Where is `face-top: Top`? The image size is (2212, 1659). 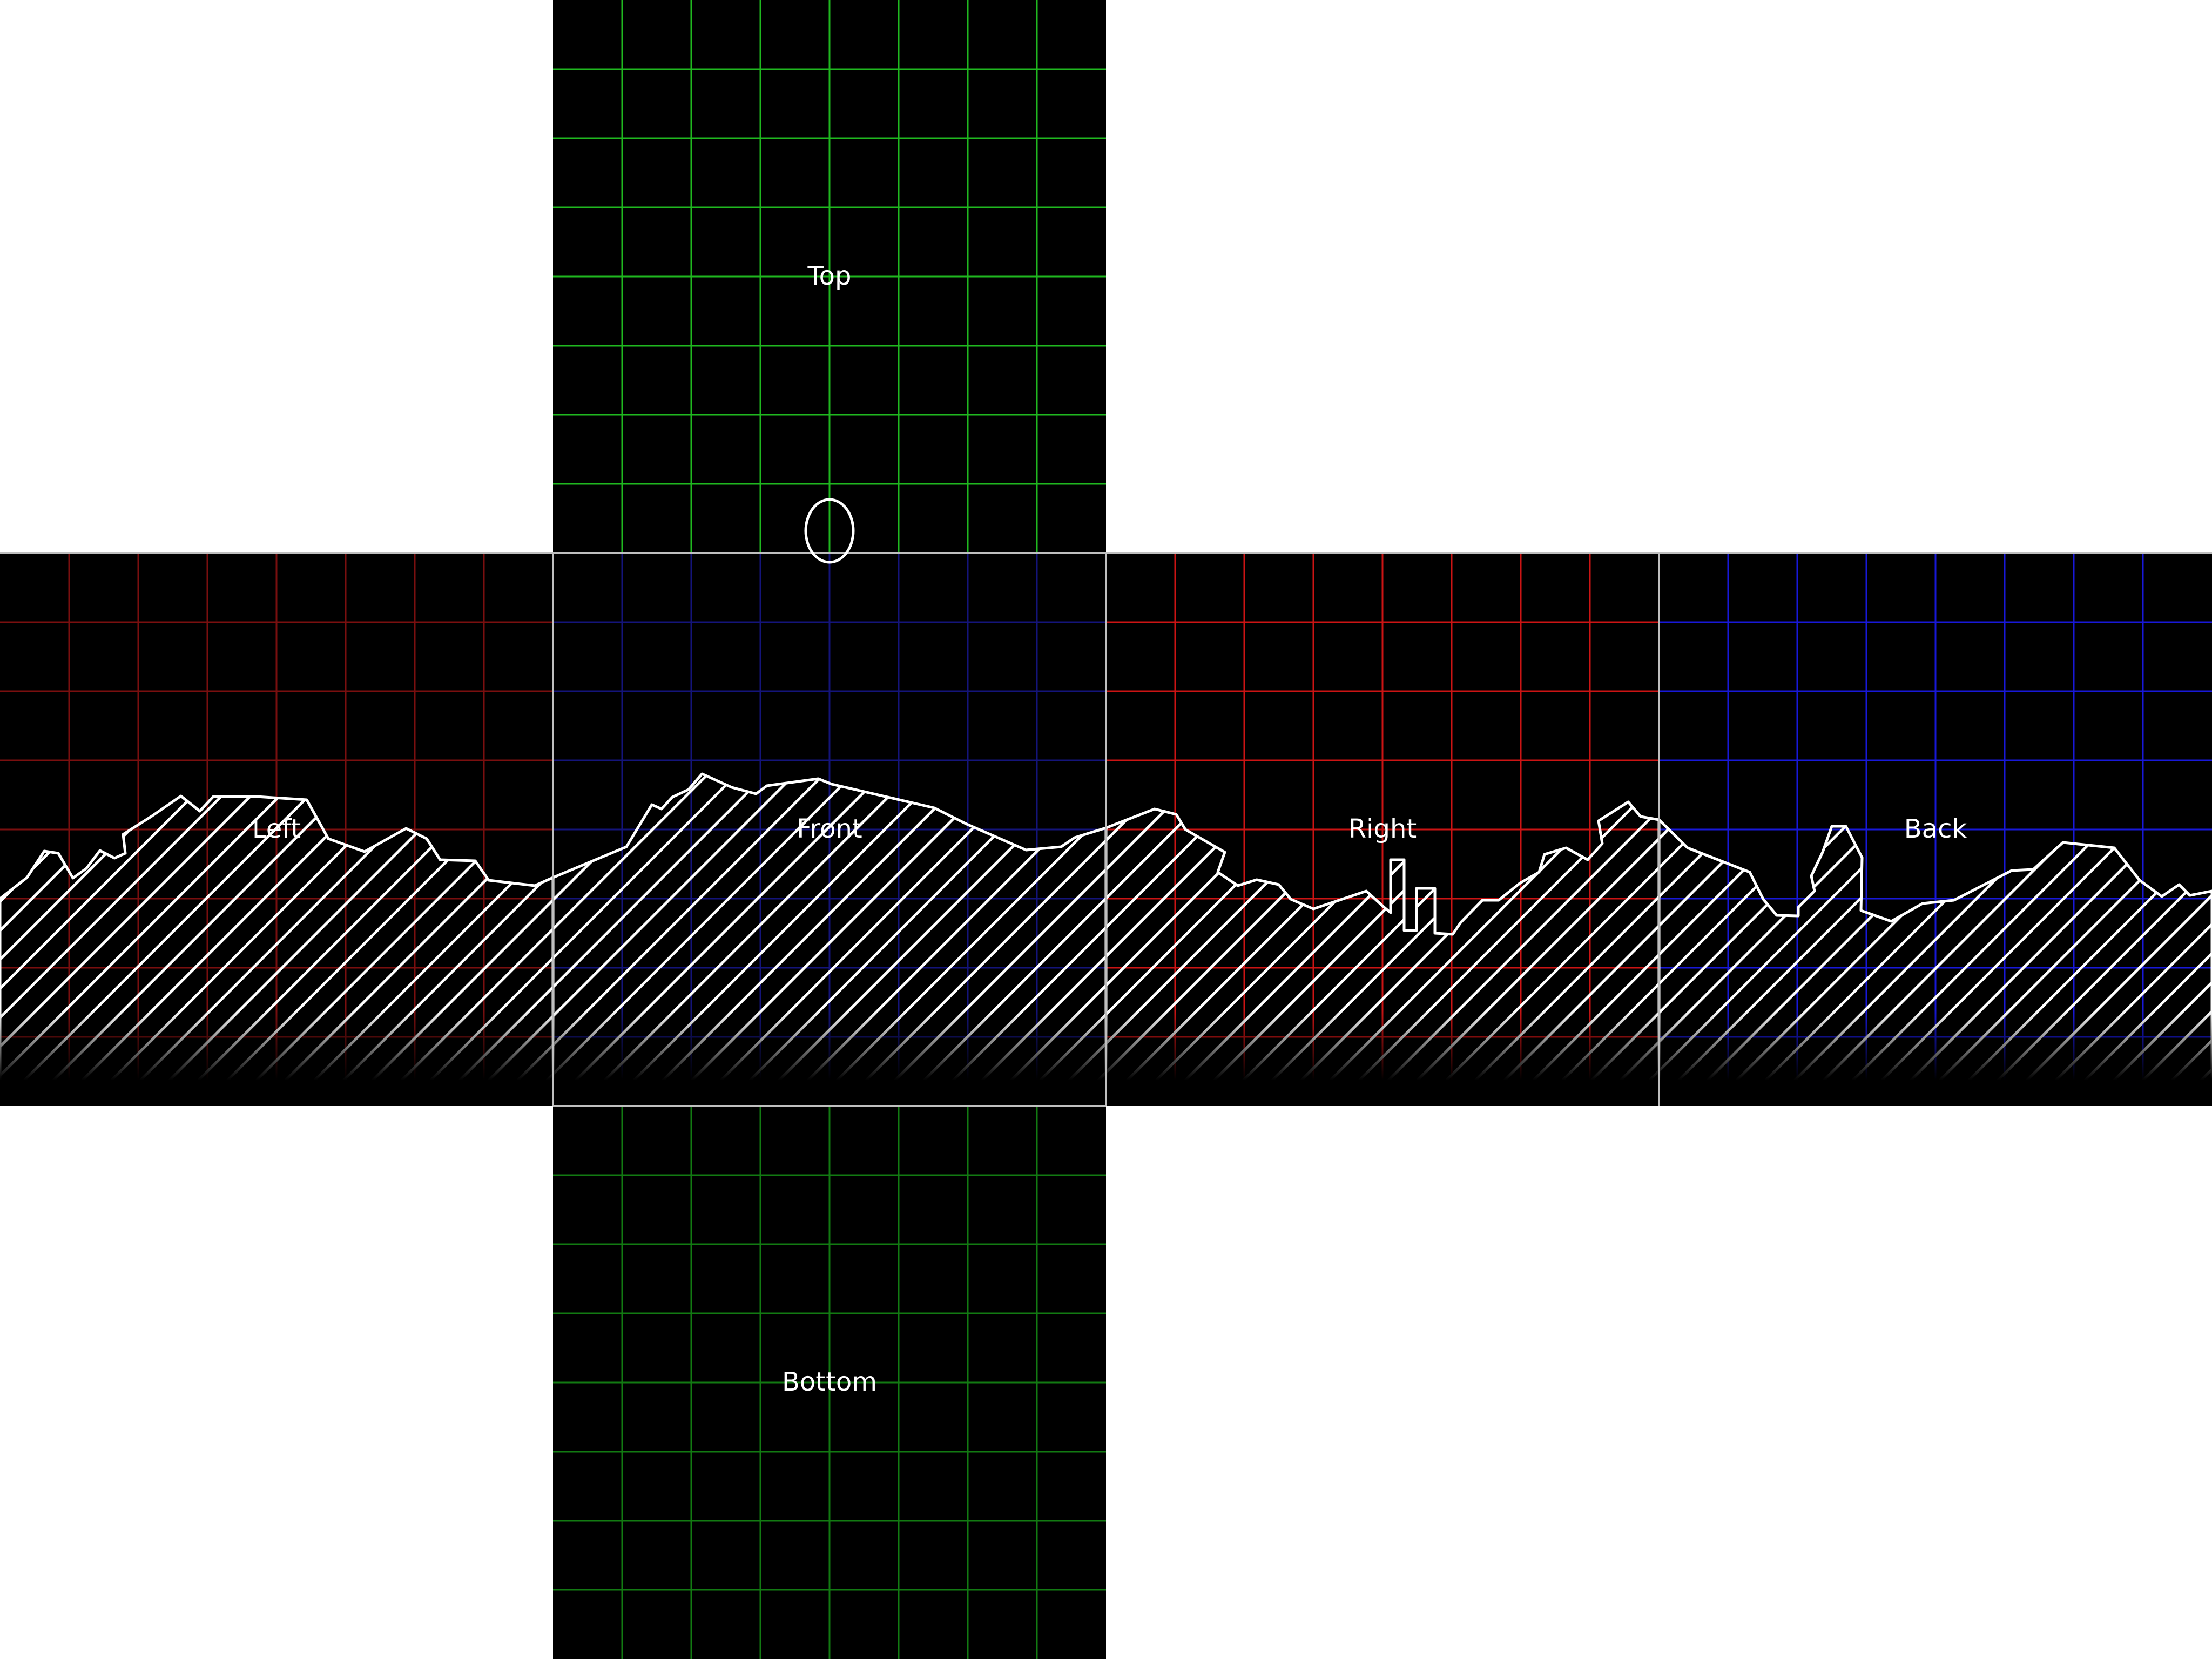
face-top: Top is located at coordinates (829, 276).